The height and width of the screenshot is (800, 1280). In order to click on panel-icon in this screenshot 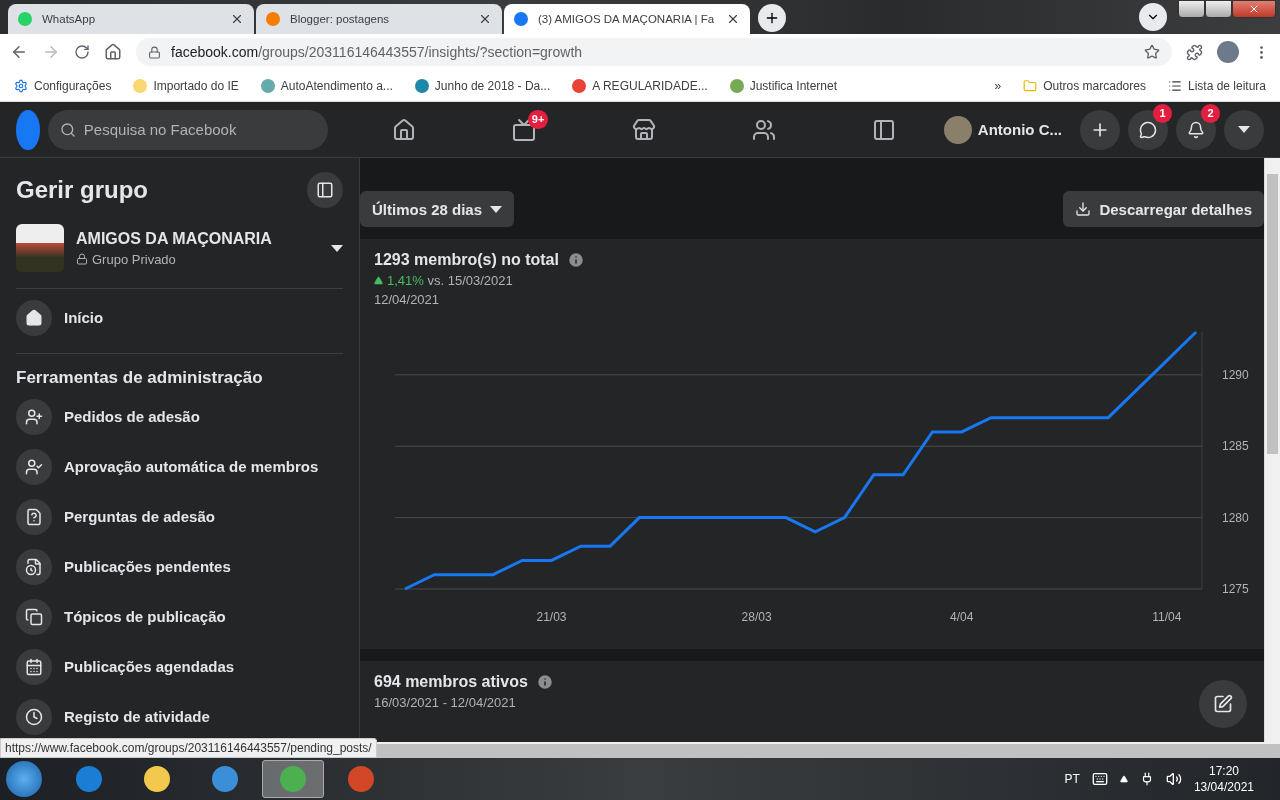, I will do `click(325, 190)`.